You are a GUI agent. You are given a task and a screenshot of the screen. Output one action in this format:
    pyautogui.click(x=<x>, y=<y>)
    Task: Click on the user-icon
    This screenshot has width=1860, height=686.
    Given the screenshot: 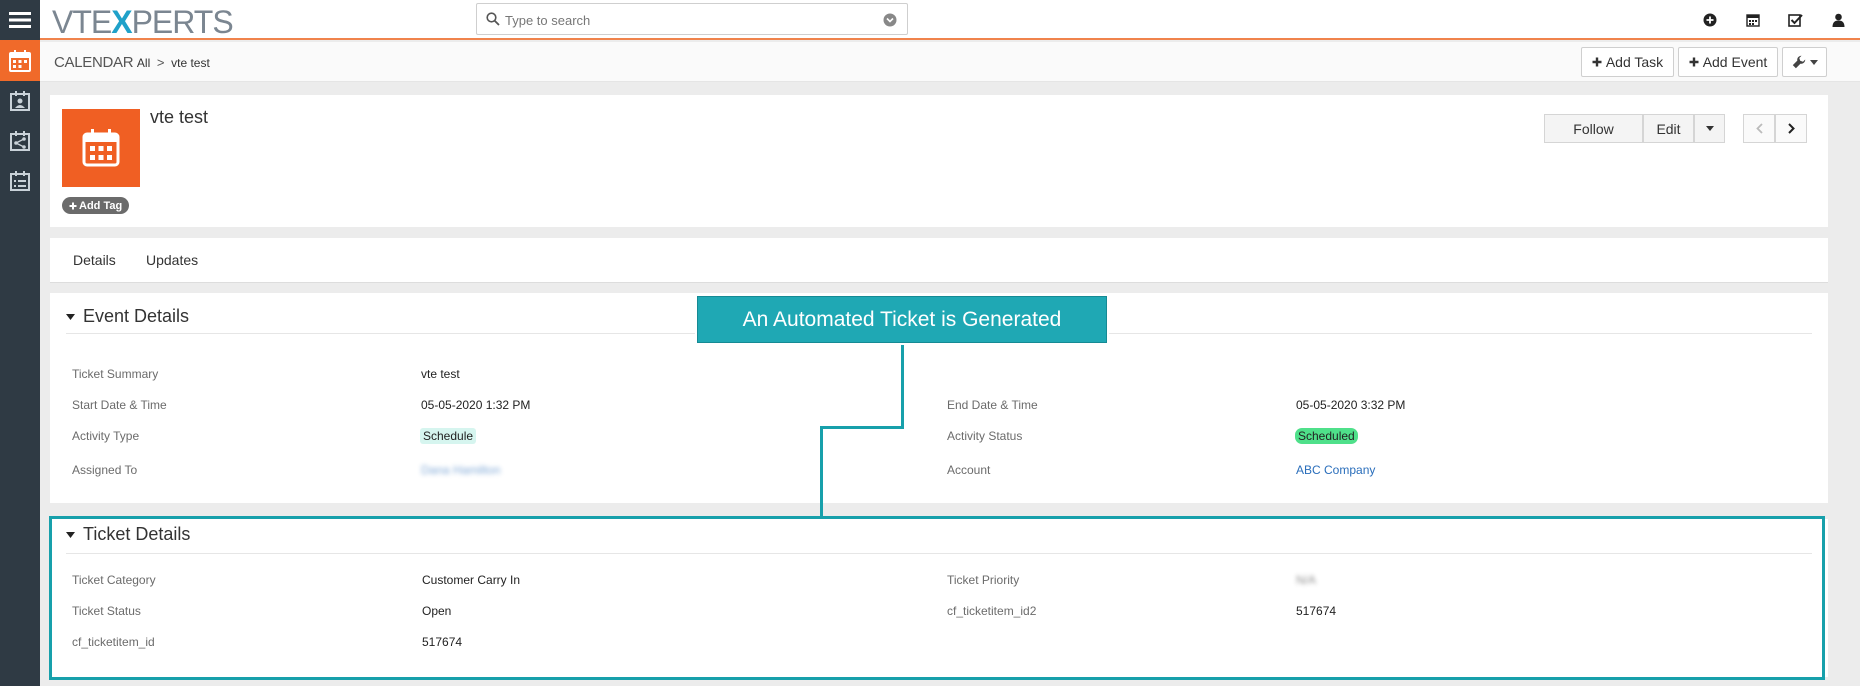 What is the action you would take?
    pyautogui.click(x=1838, y=20)
    